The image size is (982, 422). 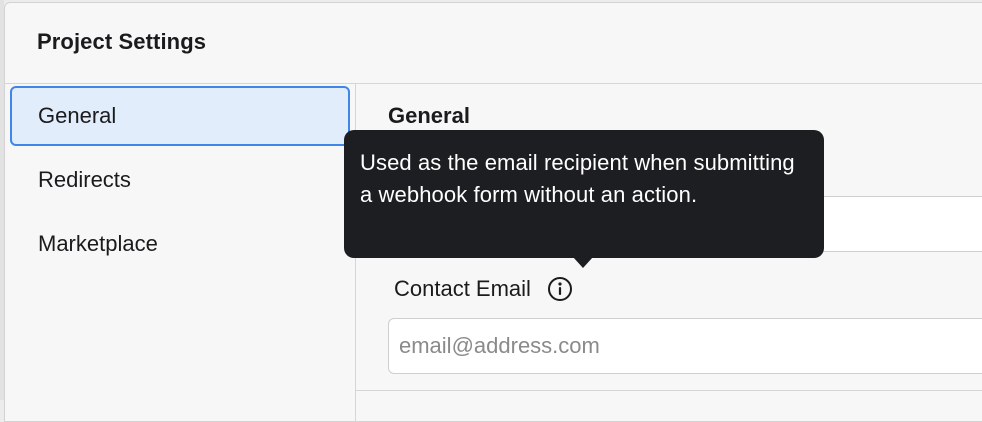 I want to click on dialog-title: Project Settings, so click(x=122, y=41).